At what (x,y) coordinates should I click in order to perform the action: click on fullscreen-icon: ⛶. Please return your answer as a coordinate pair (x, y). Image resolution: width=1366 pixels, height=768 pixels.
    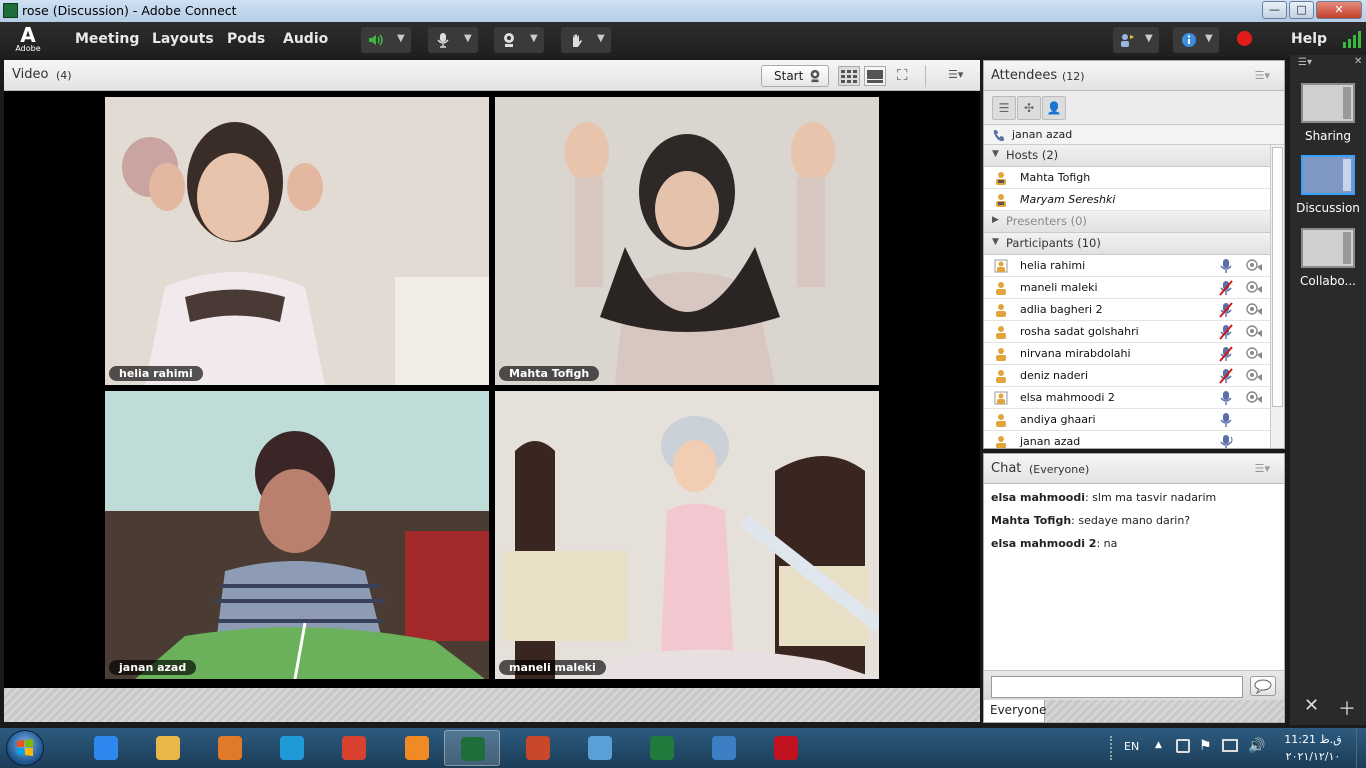
    Looking at the image, I should click on (902, 75).